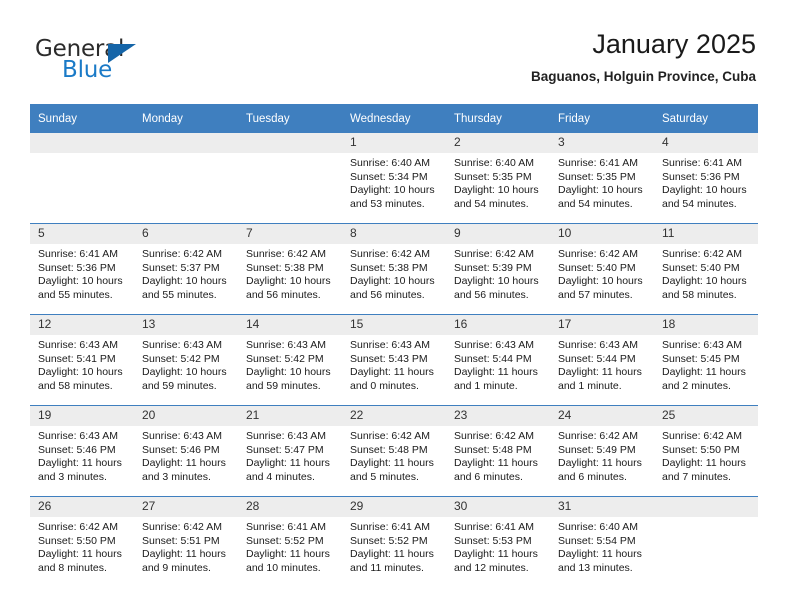 Image resolution: width=792 pixels, height=612 pixels. What do you see at coordinates (181, 267) in the screenshot?
I see `day-sunset-text: Sunset: 5:37 PM` at bounding box center [181, 267].